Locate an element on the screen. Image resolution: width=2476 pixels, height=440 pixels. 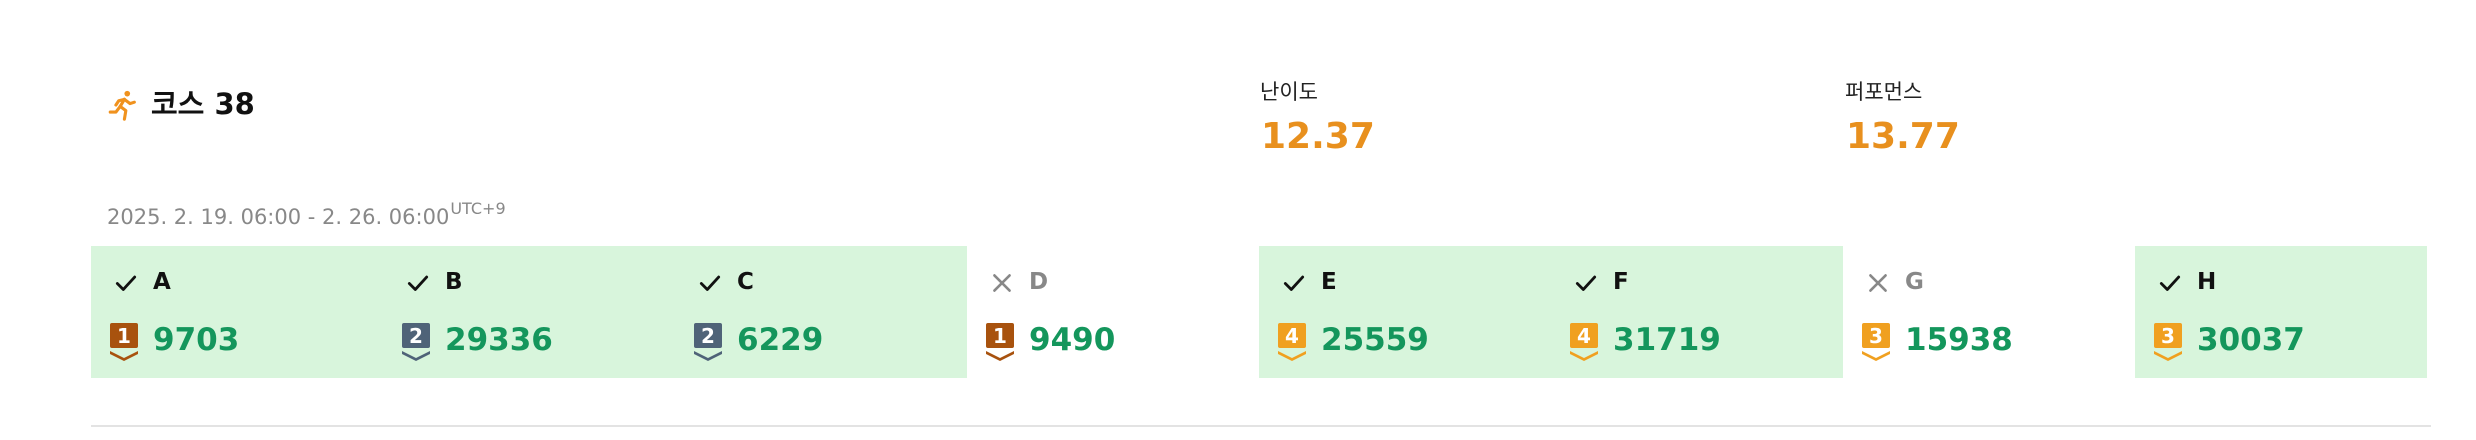
date-range: 2025. 2. 19. 06:00 - 2. 26. 06:00UTC+9 is located at coordinates (306, 213).